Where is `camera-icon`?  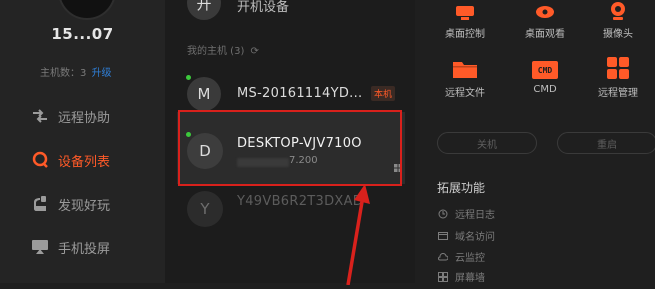 camera-icon is located at coordinates (618, 10).